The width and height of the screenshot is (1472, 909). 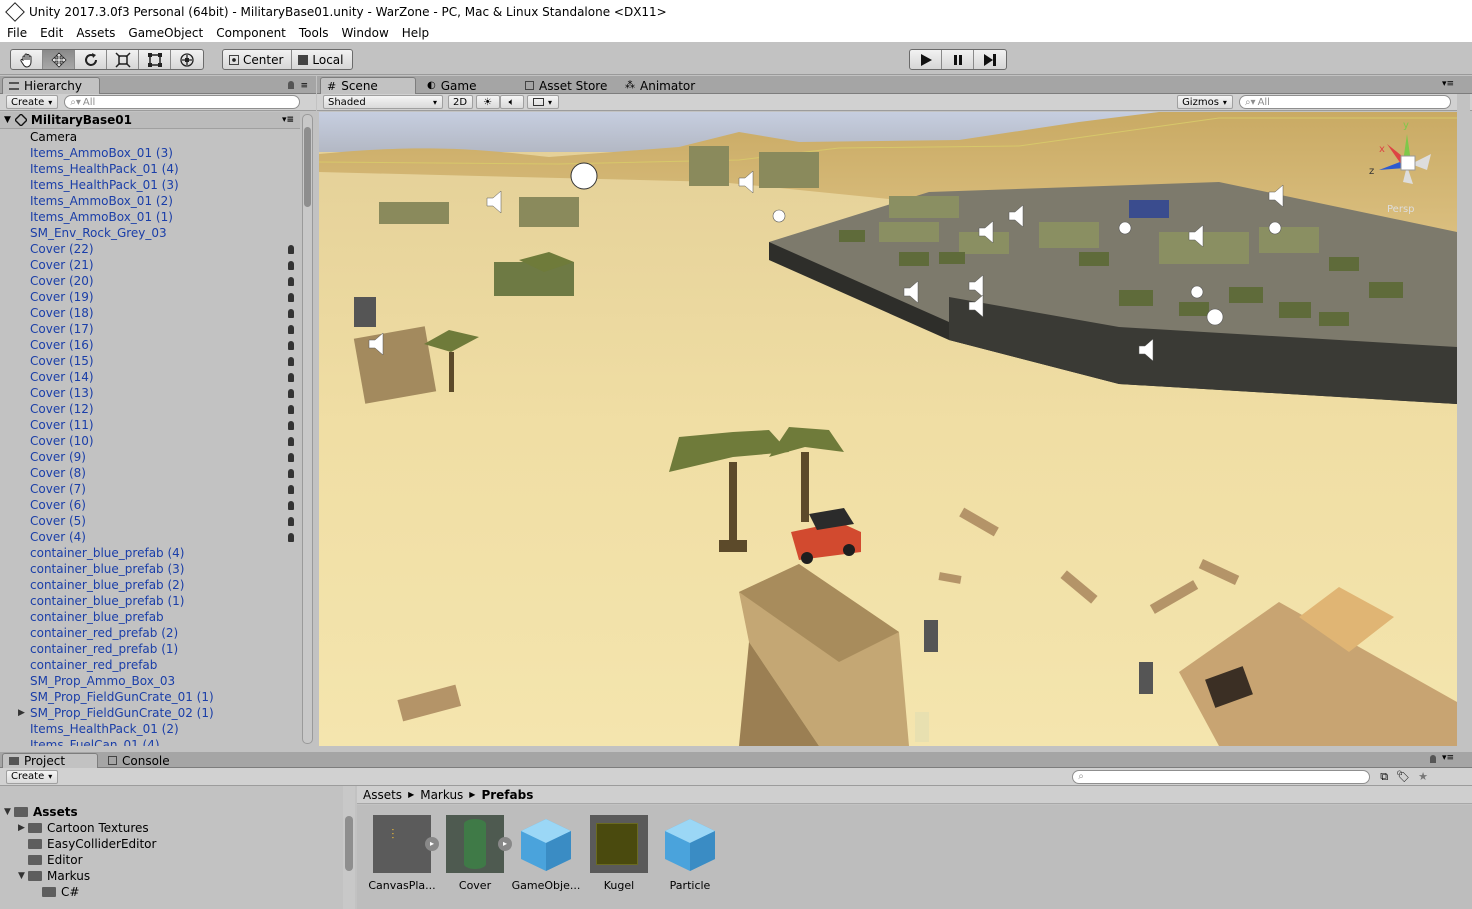 I want to click on rotate-tool-button, so click(x=91, y=59).